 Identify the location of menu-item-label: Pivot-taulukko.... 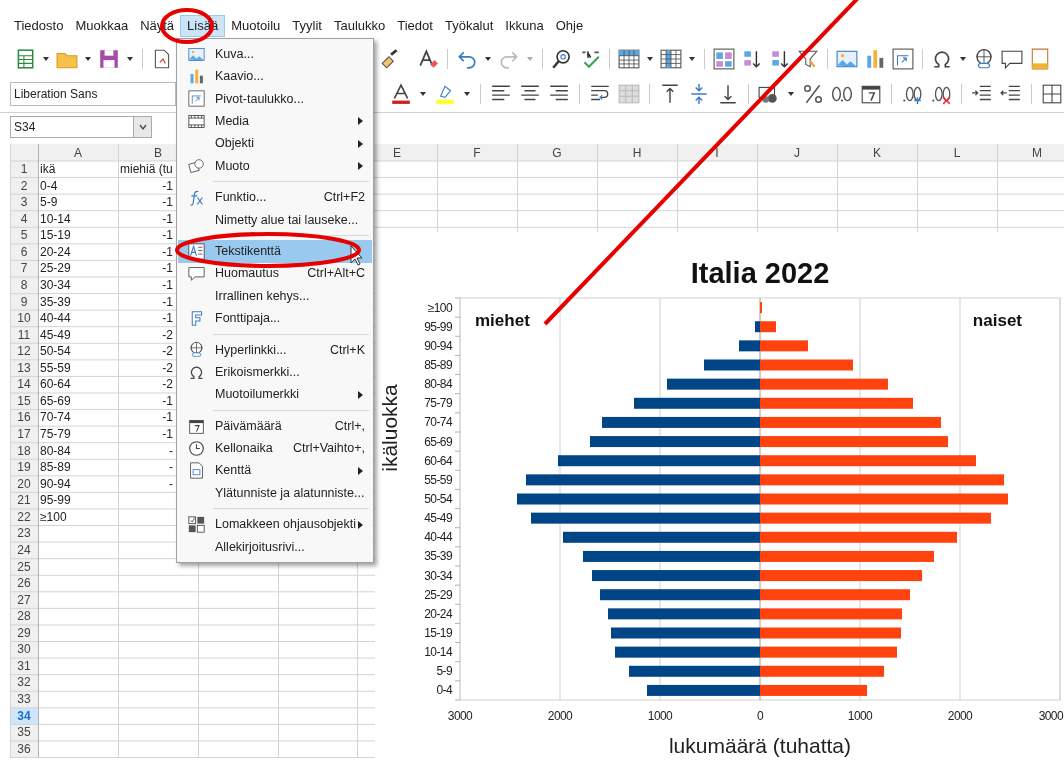
(259, 99).